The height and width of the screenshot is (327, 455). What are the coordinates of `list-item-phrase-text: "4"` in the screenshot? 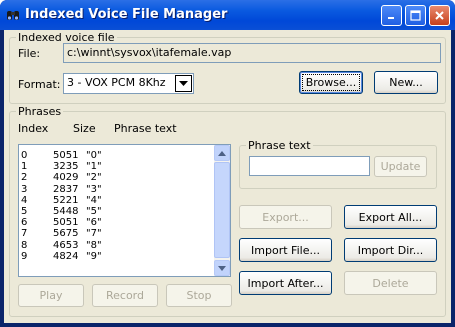 It's located at (94, 200).